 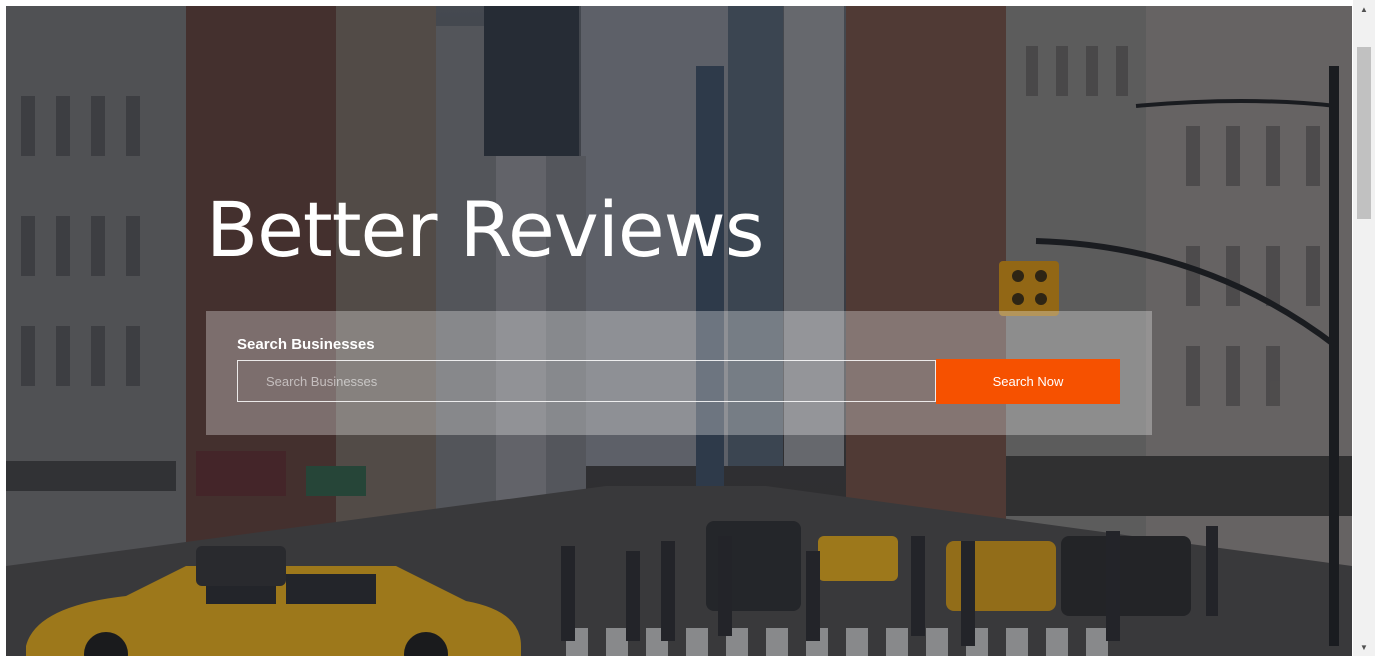 I want to click on scroll-up-arrow-icon: ▲, so click(x=1364, y=9).